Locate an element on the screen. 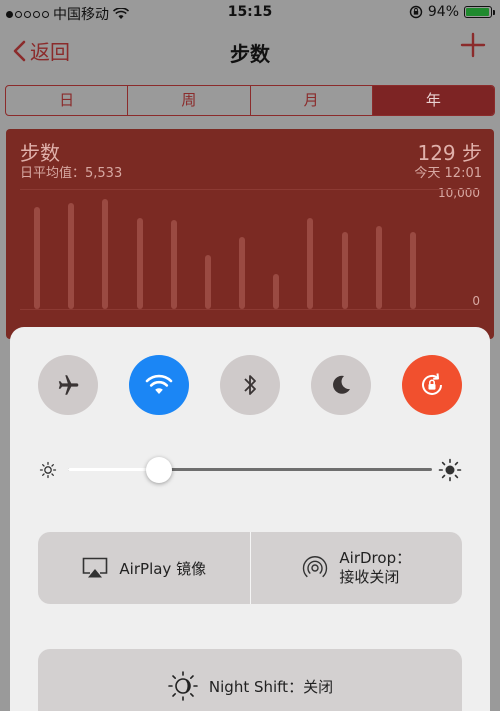 This screenshot has height=711, width=500. airplay-airdrop-row: AirPlay 镜像 AirDrop： 接收关闭 is located at coordinates (250, 568).